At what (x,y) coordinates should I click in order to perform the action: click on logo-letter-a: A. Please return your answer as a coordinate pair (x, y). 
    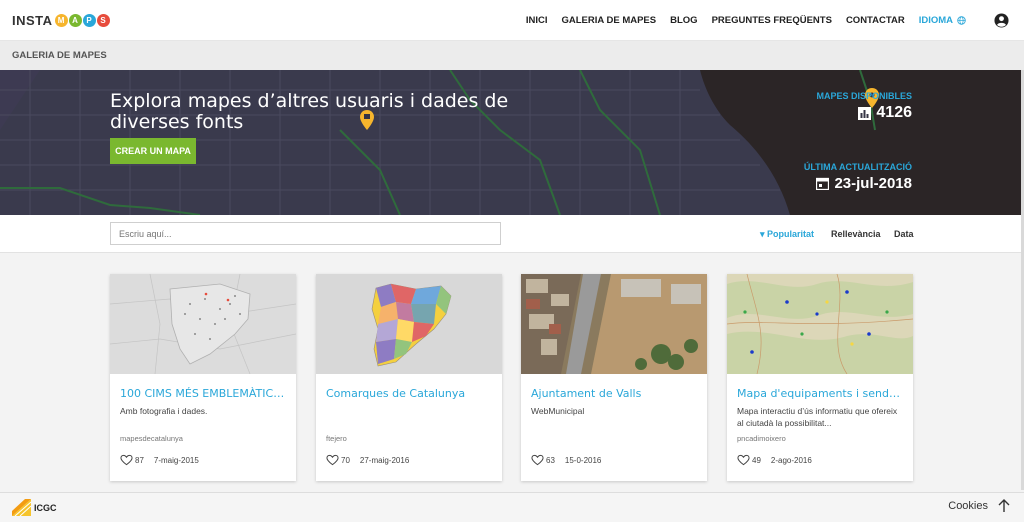
    Looking at the image, I should click on (75, 20).